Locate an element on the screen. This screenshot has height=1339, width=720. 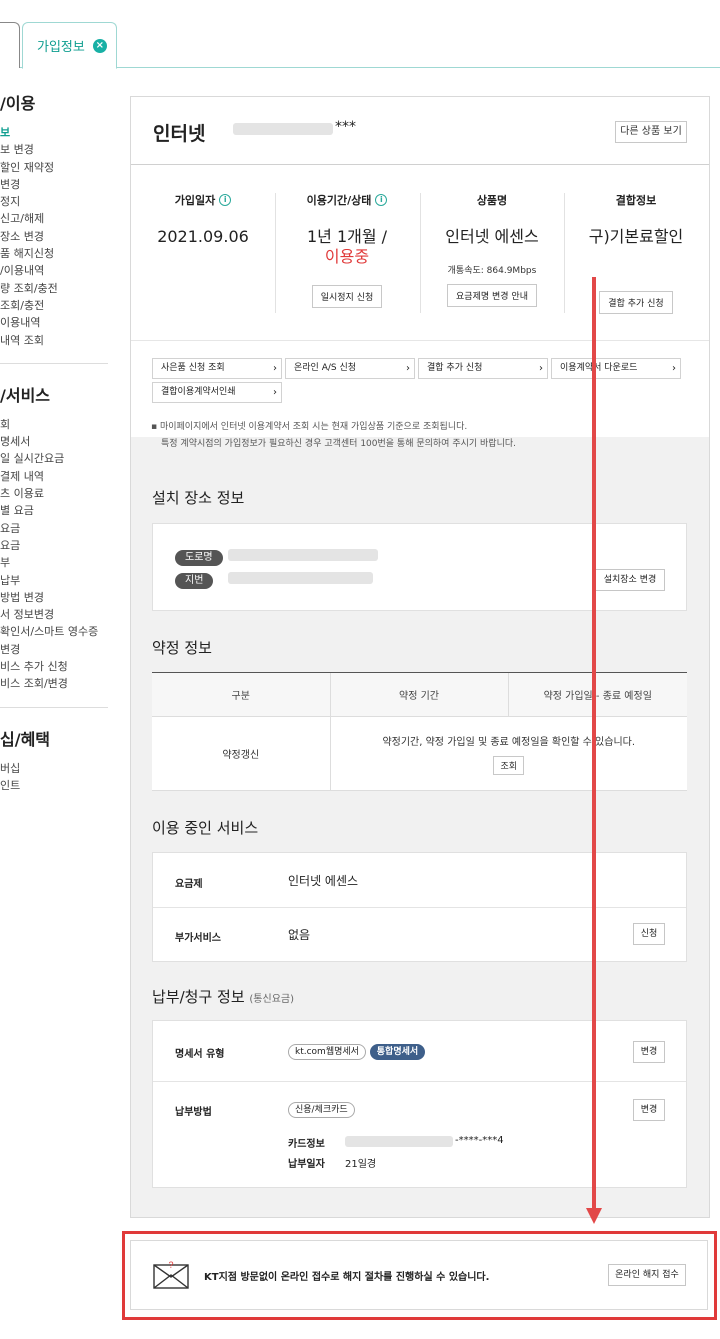
link-bundle-print: 결합이용계약서인쇄 › is located at coordinates (217, 392).